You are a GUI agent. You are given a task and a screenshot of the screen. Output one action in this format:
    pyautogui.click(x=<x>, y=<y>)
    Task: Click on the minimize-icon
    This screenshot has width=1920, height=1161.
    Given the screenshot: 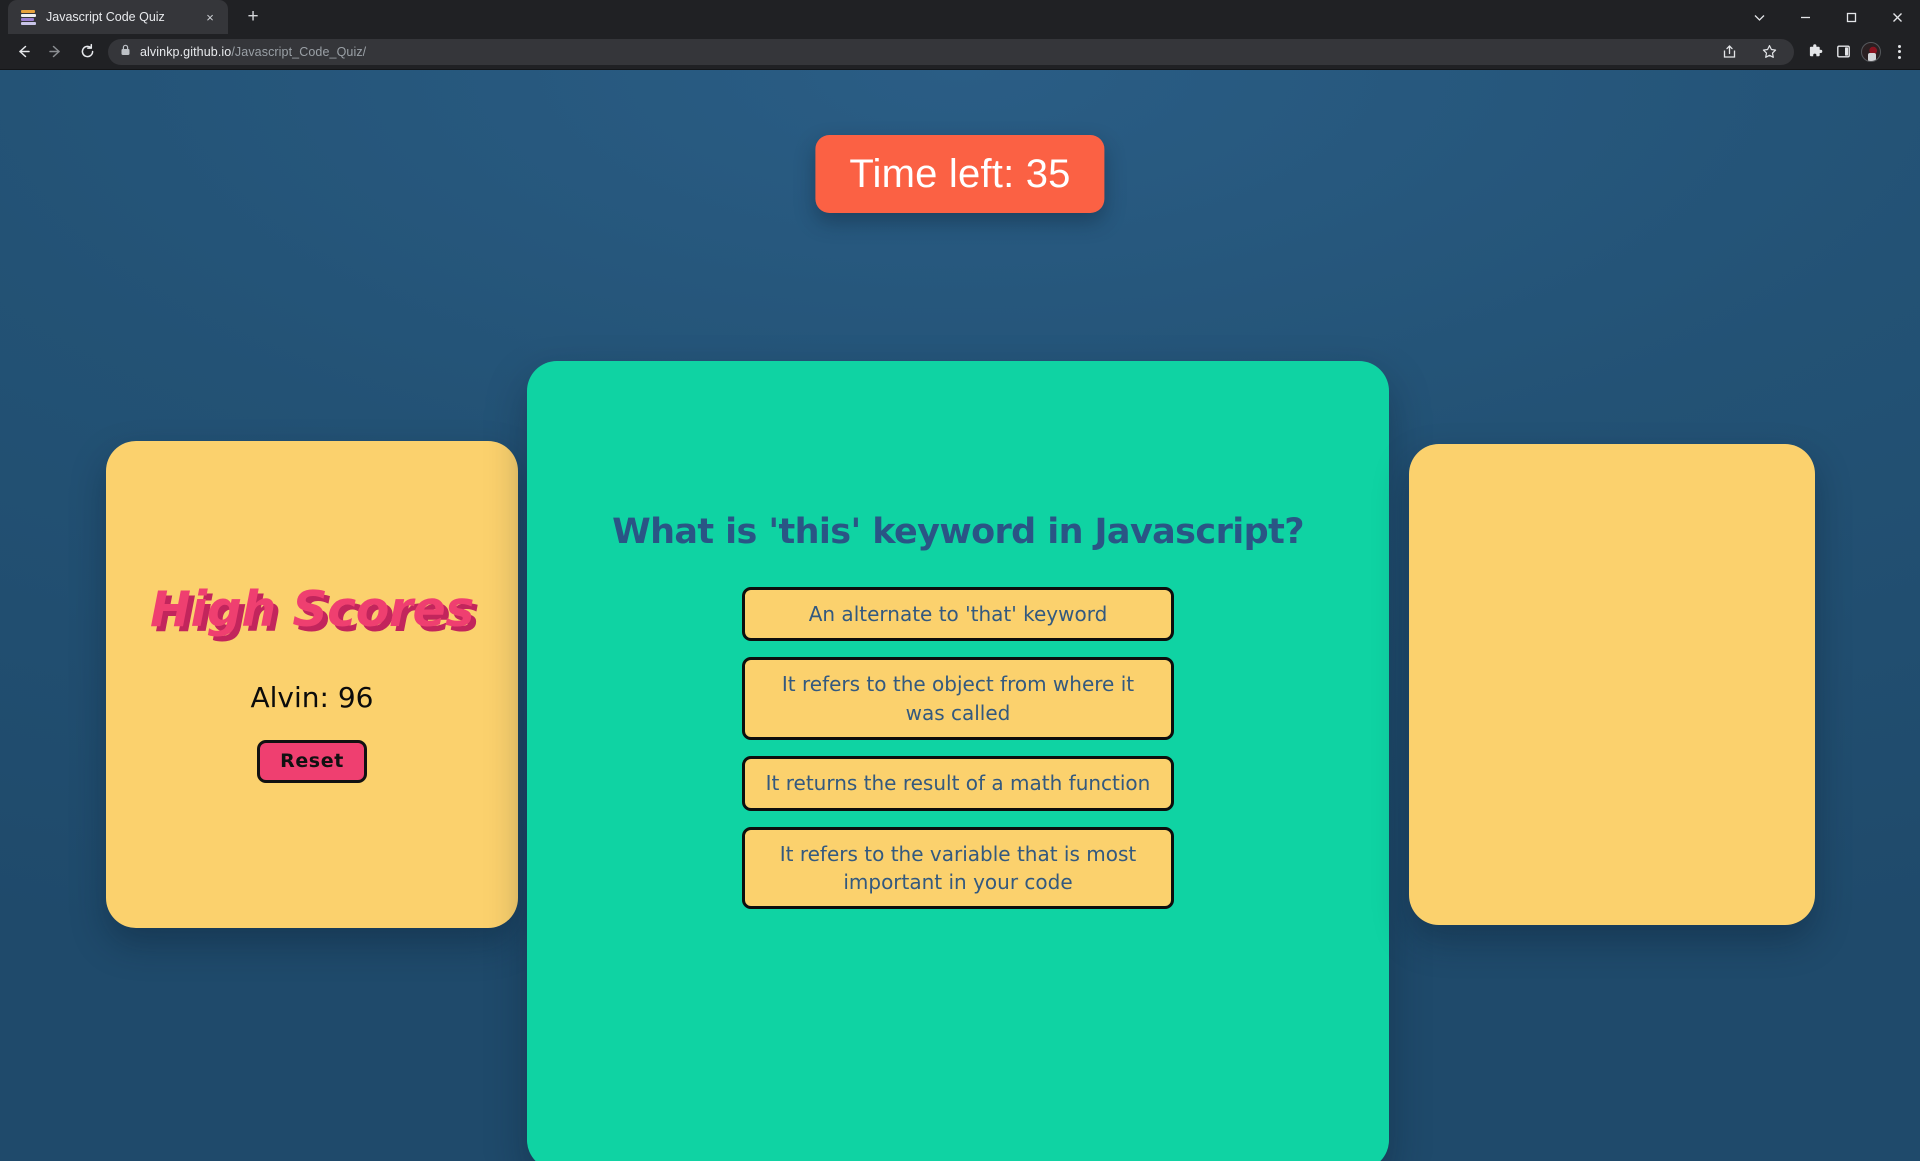 What is the action you would take?
    pyautogui.click(x=1805, y=17)
    